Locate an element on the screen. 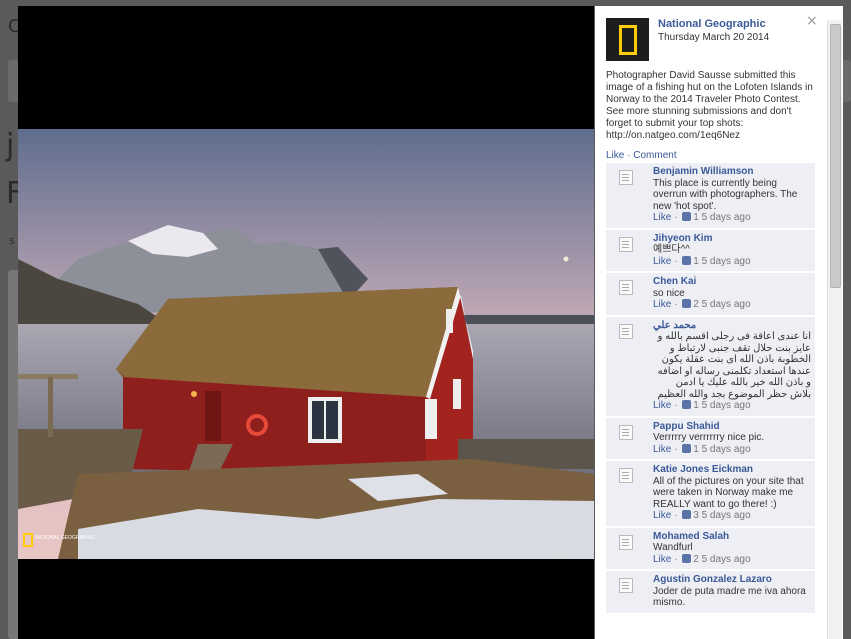  comment-author: محمد علي is located at coordinates (732, 326).